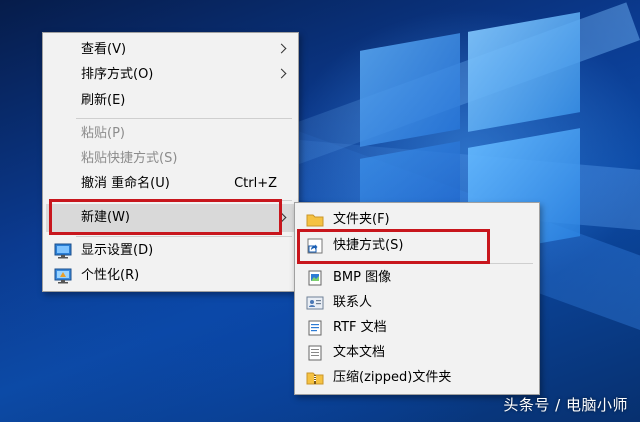 The width and height of the screenshot is (640, 422). I want to click on submenu-item-text-document: 文本文档, so click(417, 353).